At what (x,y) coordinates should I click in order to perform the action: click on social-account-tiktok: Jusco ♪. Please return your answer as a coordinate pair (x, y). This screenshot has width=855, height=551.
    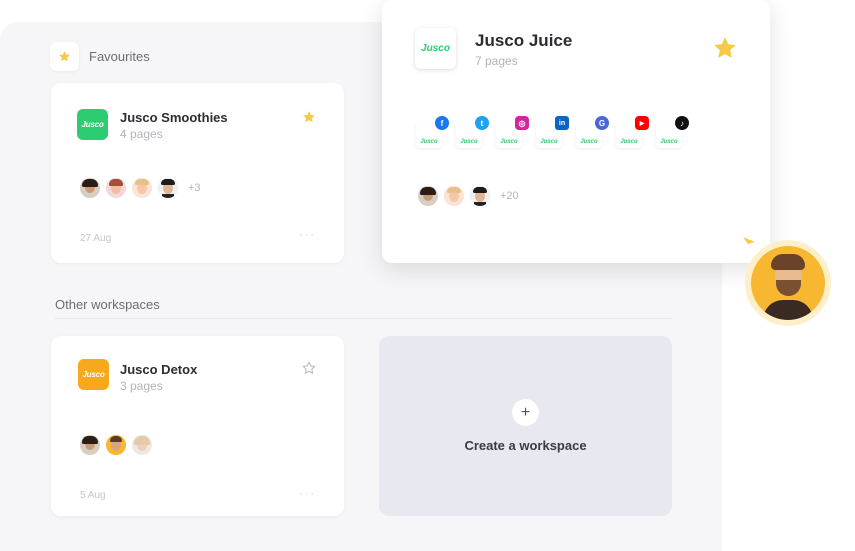
    Looking at the image, I should click on (672, 132).